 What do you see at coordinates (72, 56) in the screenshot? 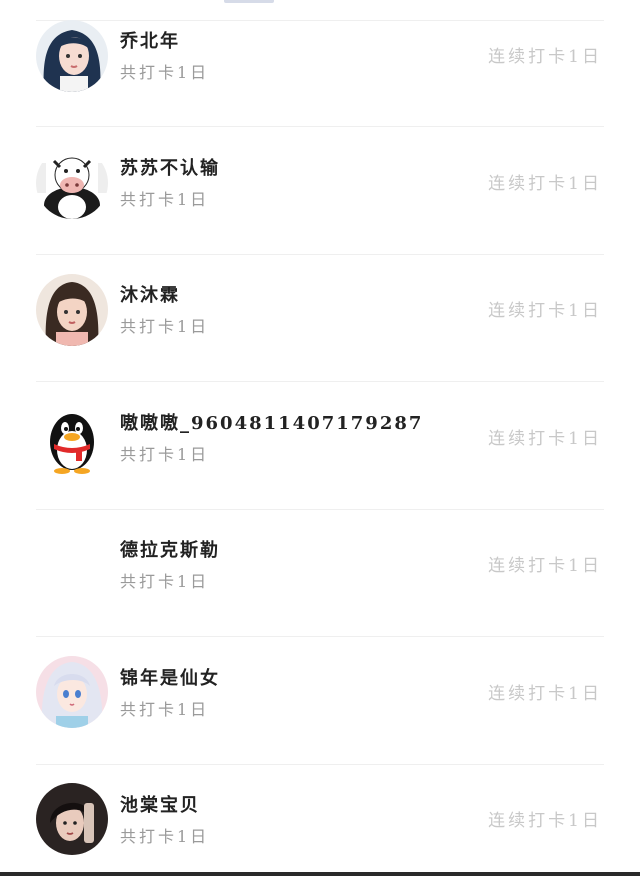
I see `girl-dark-blue-hair-avatar` at bounding box center [72, 56].